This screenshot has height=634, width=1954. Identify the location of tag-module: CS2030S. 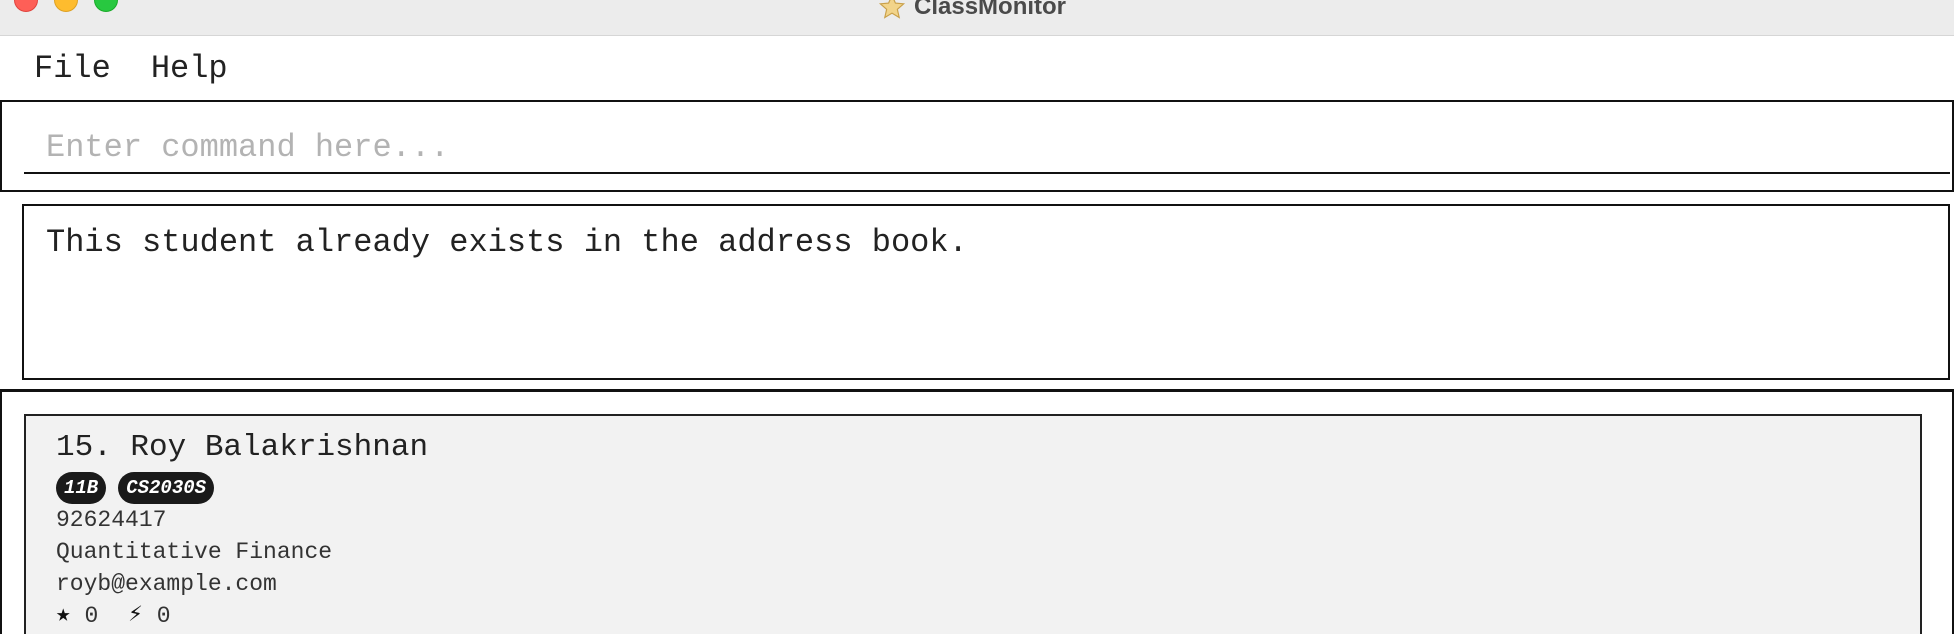
(166, 488).